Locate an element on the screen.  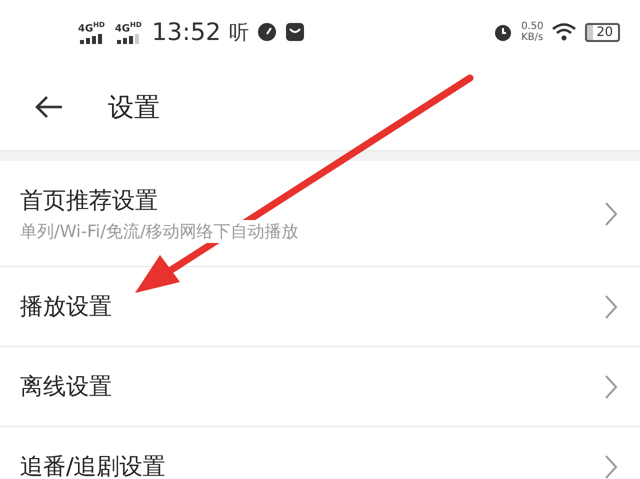
back-arrow-icon is located at coordinates (49, 107).